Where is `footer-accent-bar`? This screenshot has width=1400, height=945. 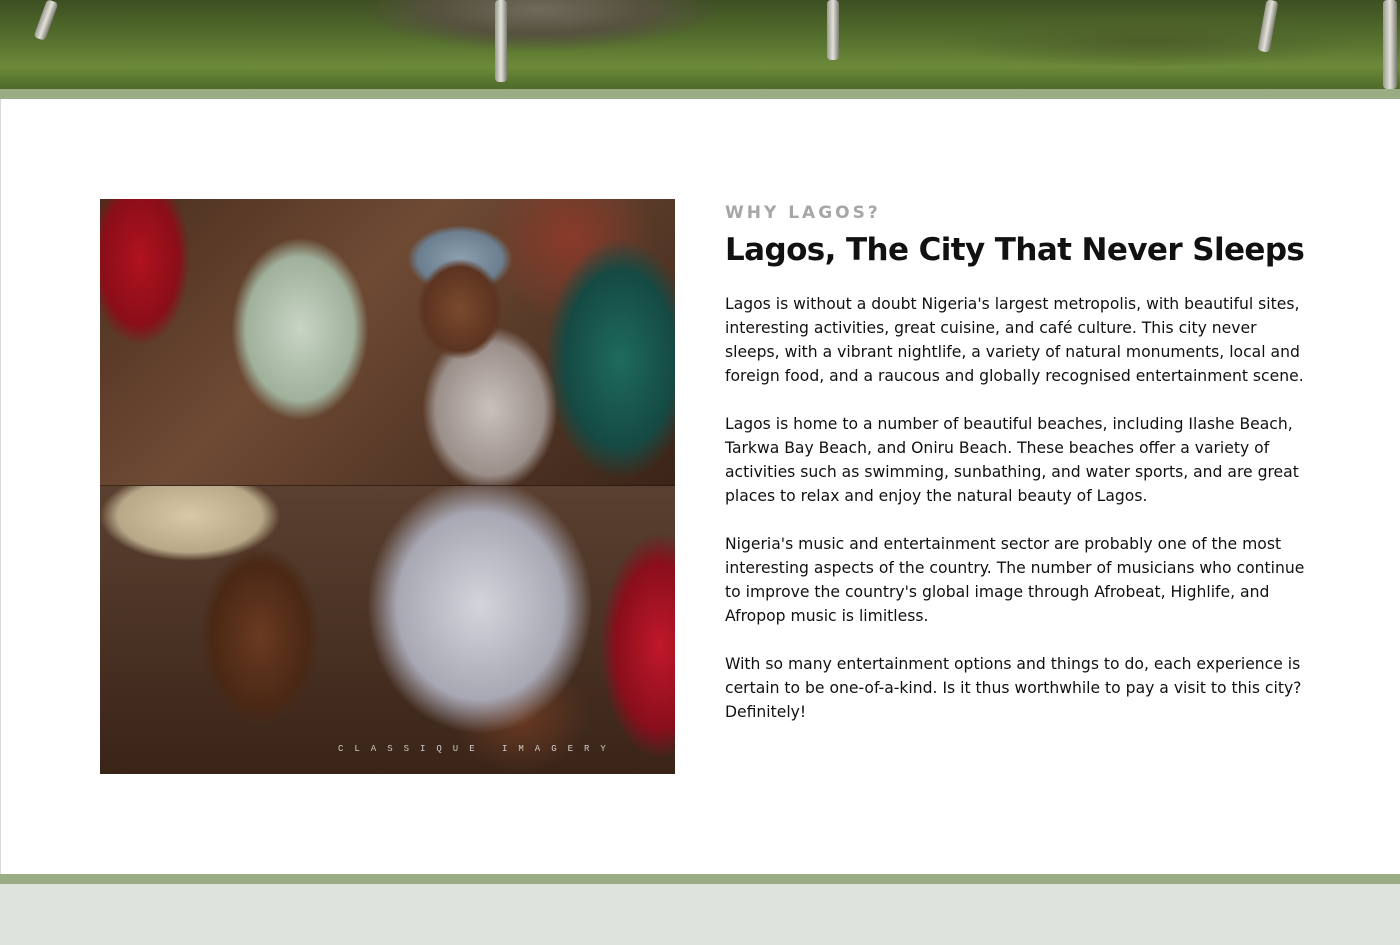 footer-accent-bar is located at coordinates (700, 879).